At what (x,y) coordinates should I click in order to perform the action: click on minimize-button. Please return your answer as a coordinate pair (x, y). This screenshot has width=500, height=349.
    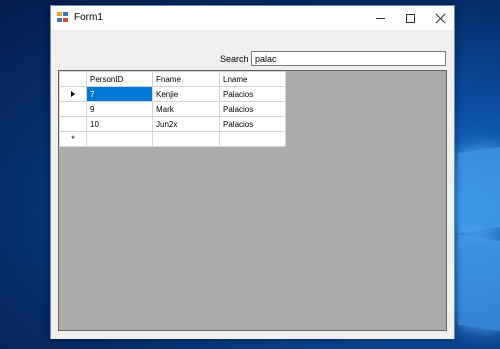
    Looking at the image, I should click on (380, 18).